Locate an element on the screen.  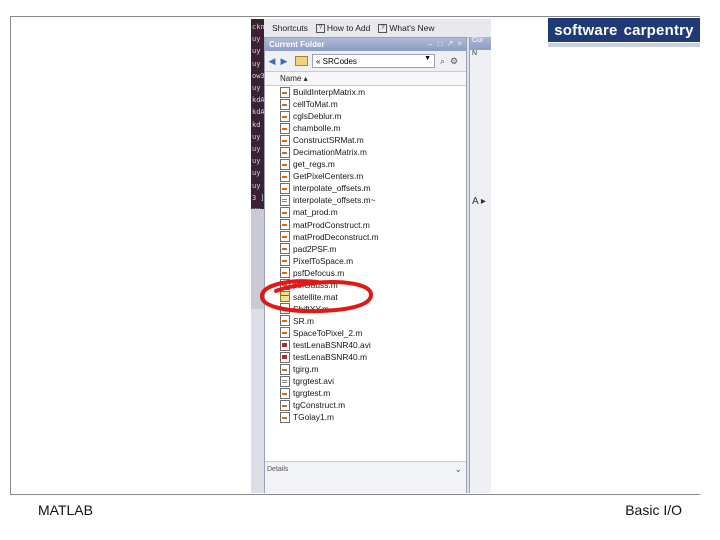
file-row: cglsDeblur.m is located at coordinates (365, 116).